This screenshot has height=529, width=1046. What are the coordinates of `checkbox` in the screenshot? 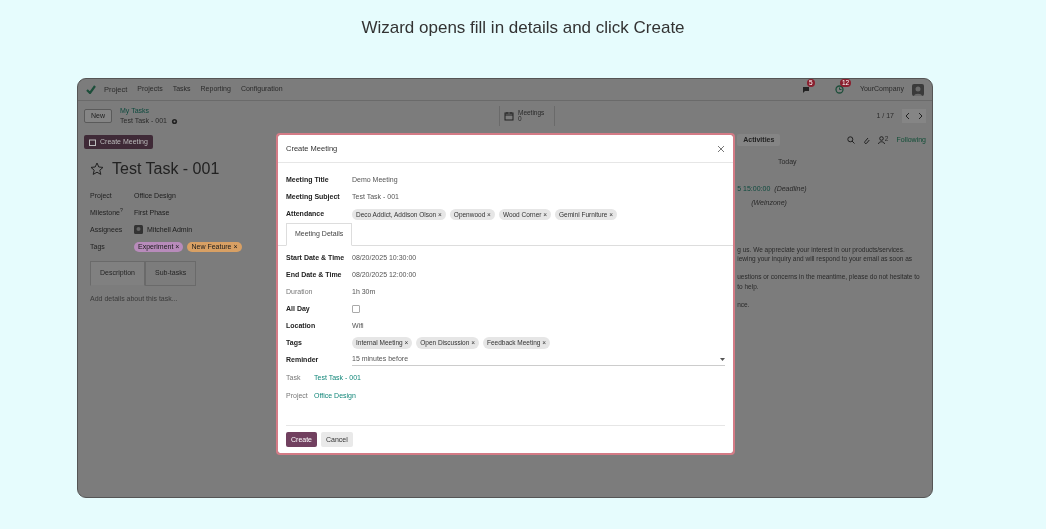 It's located at (356, 309).